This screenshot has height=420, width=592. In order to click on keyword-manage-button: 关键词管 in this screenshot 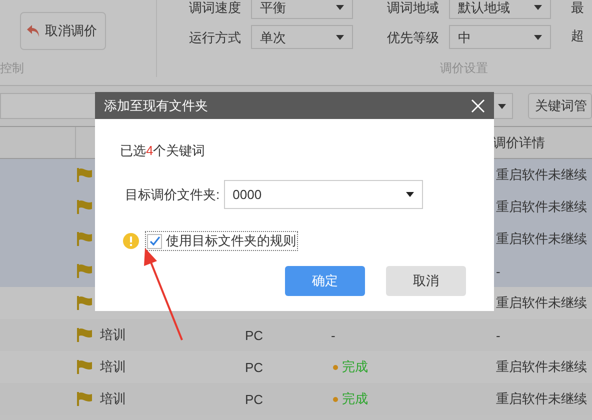, I will do `click(560, 106)`.